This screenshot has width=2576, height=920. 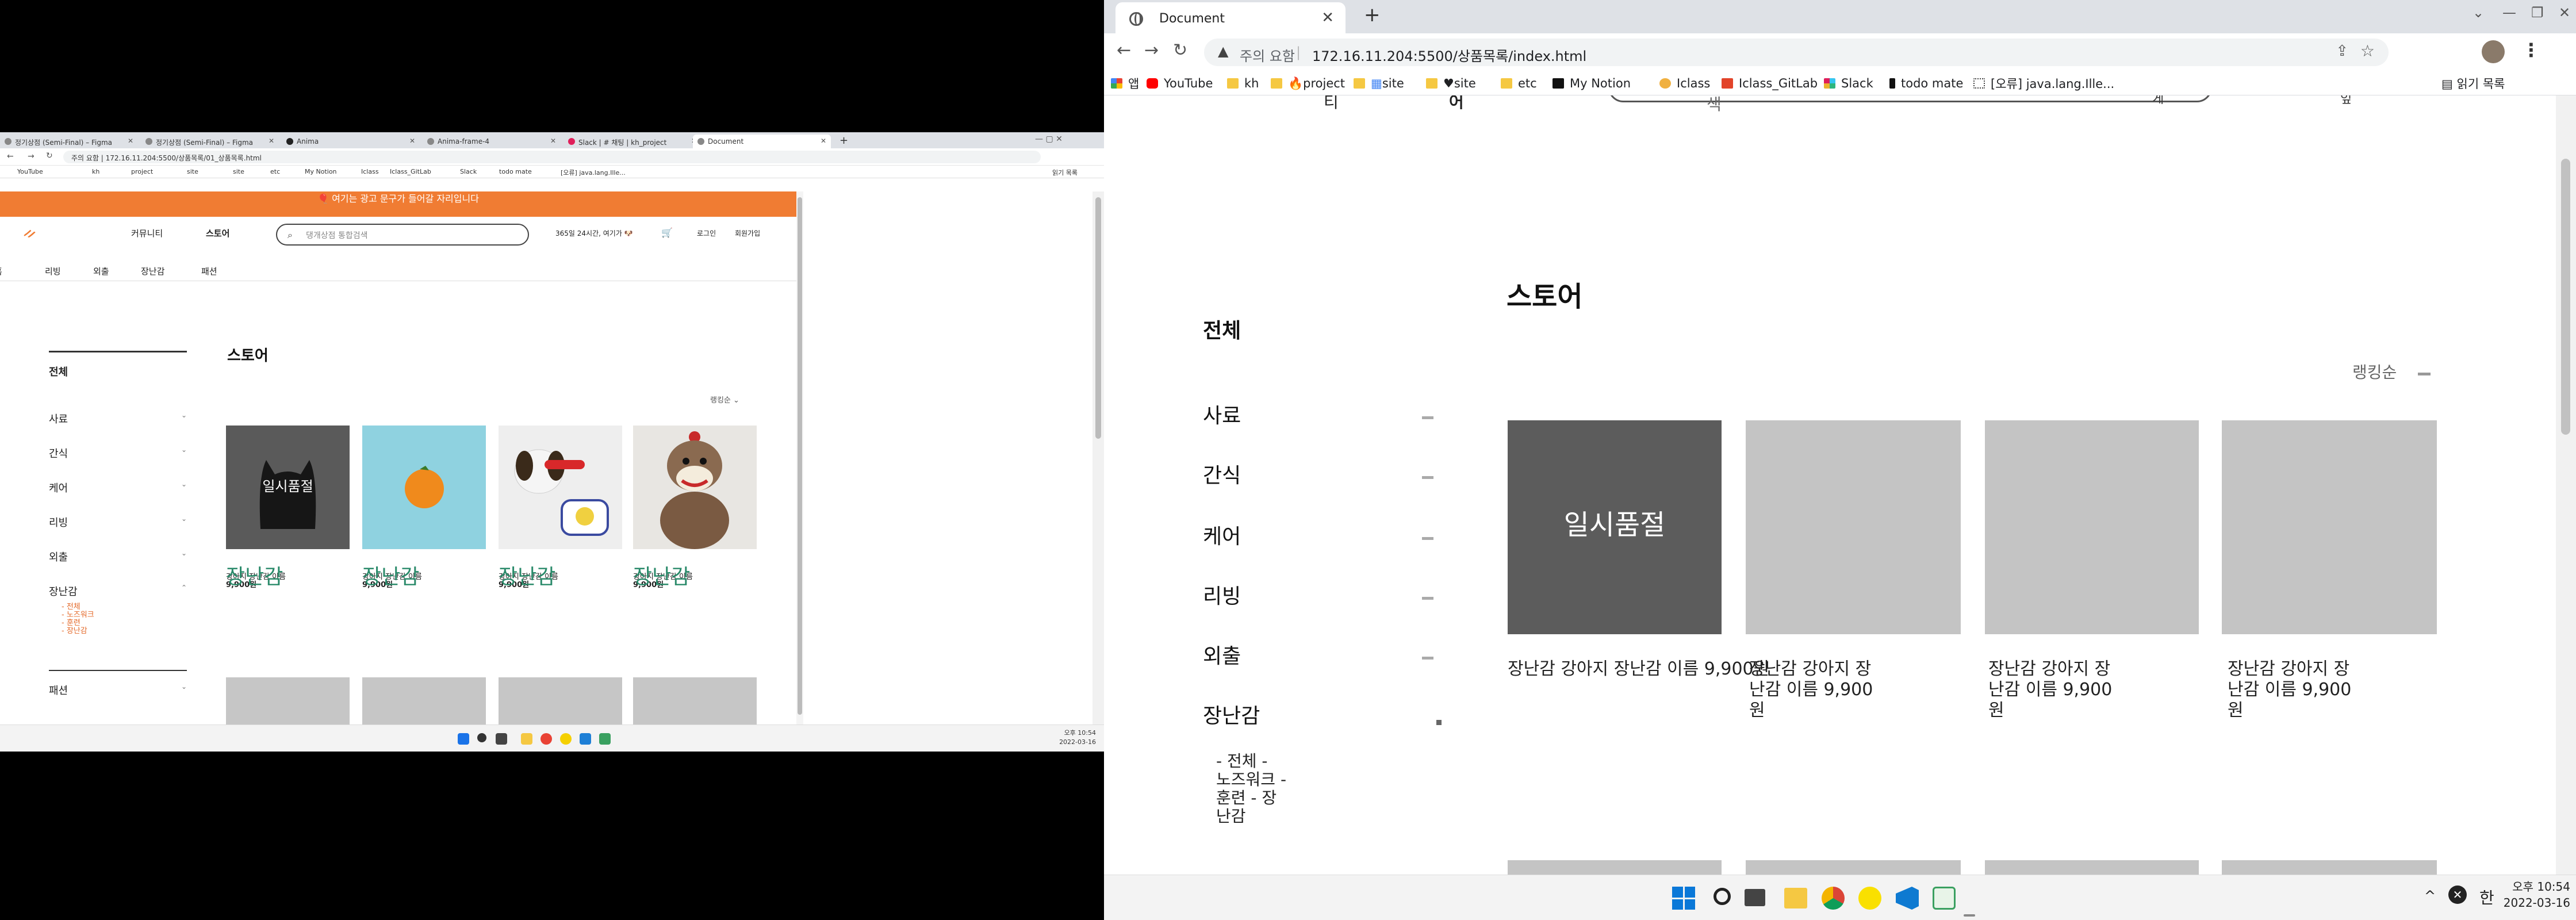 I want to click on toy-subcategories: - 전체 - 노즈워크 - 훈련 - 장 난감, so click(x=1259, y=789).